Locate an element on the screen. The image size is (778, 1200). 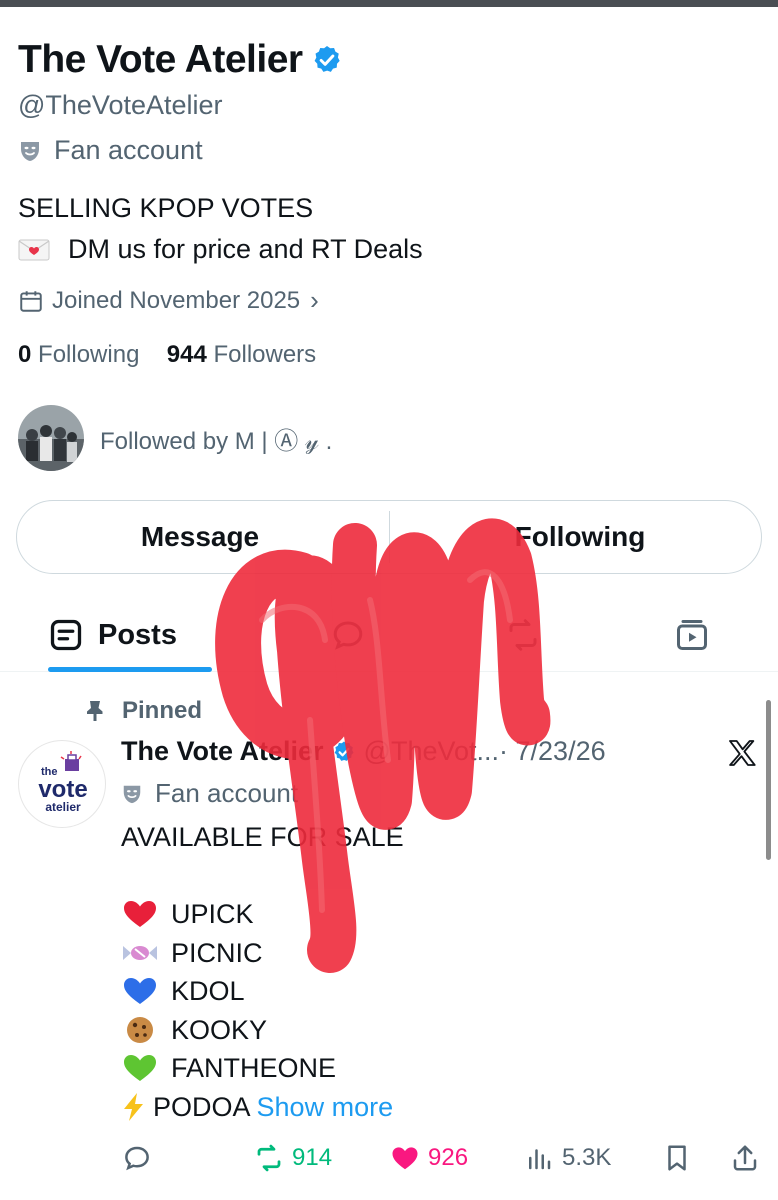
tab-replies is located at coordinates (348, 635).